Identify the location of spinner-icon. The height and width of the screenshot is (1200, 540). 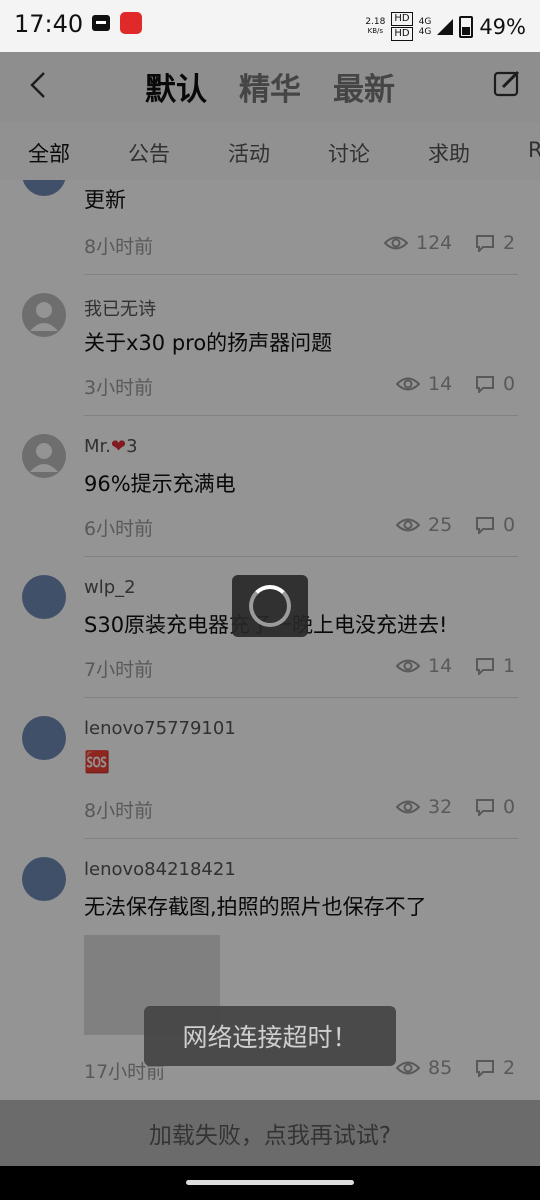
(270, 606).